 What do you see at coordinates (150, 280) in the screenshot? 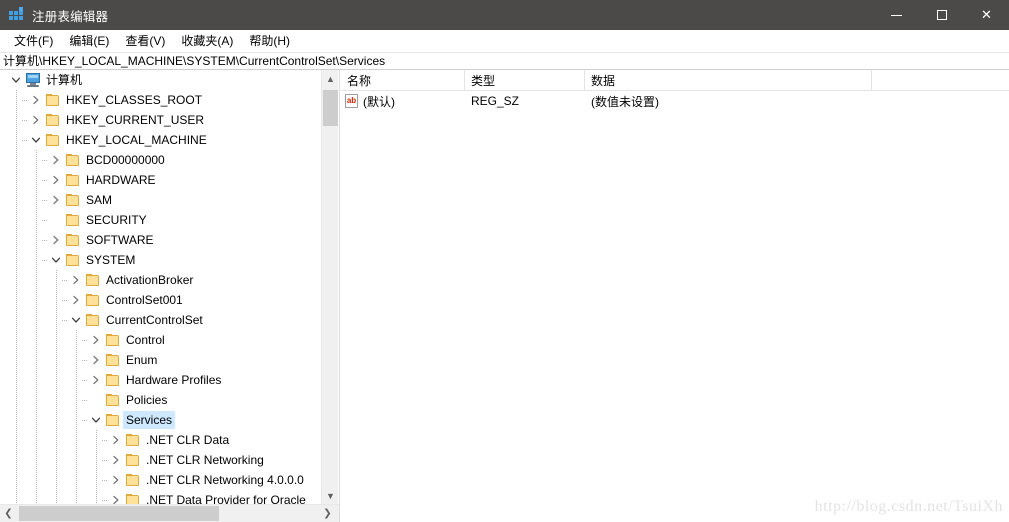
I see `tree-item-label: ActivationBroker` at bounding box center [150, 280].